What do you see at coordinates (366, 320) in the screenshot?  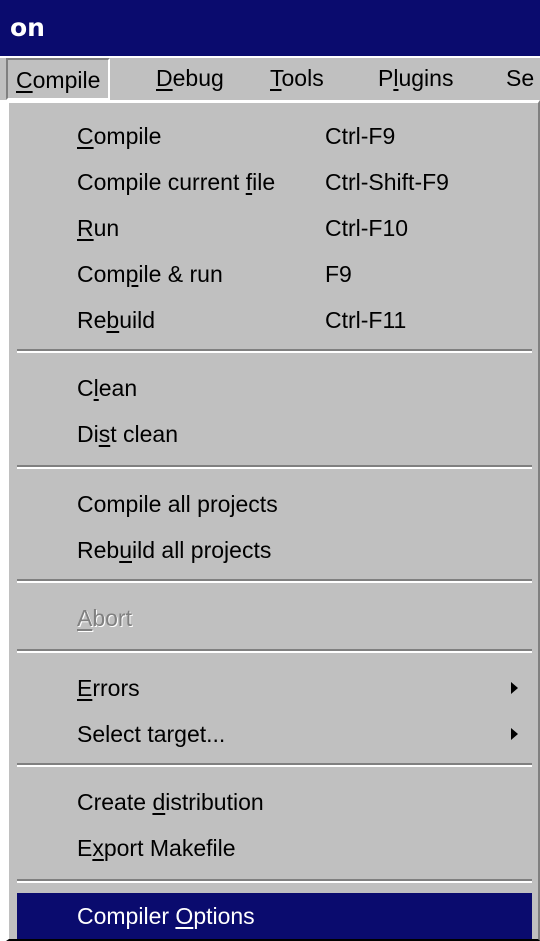 I see `shortcut: Ctrl-F11` at bounding box center [366, 320].